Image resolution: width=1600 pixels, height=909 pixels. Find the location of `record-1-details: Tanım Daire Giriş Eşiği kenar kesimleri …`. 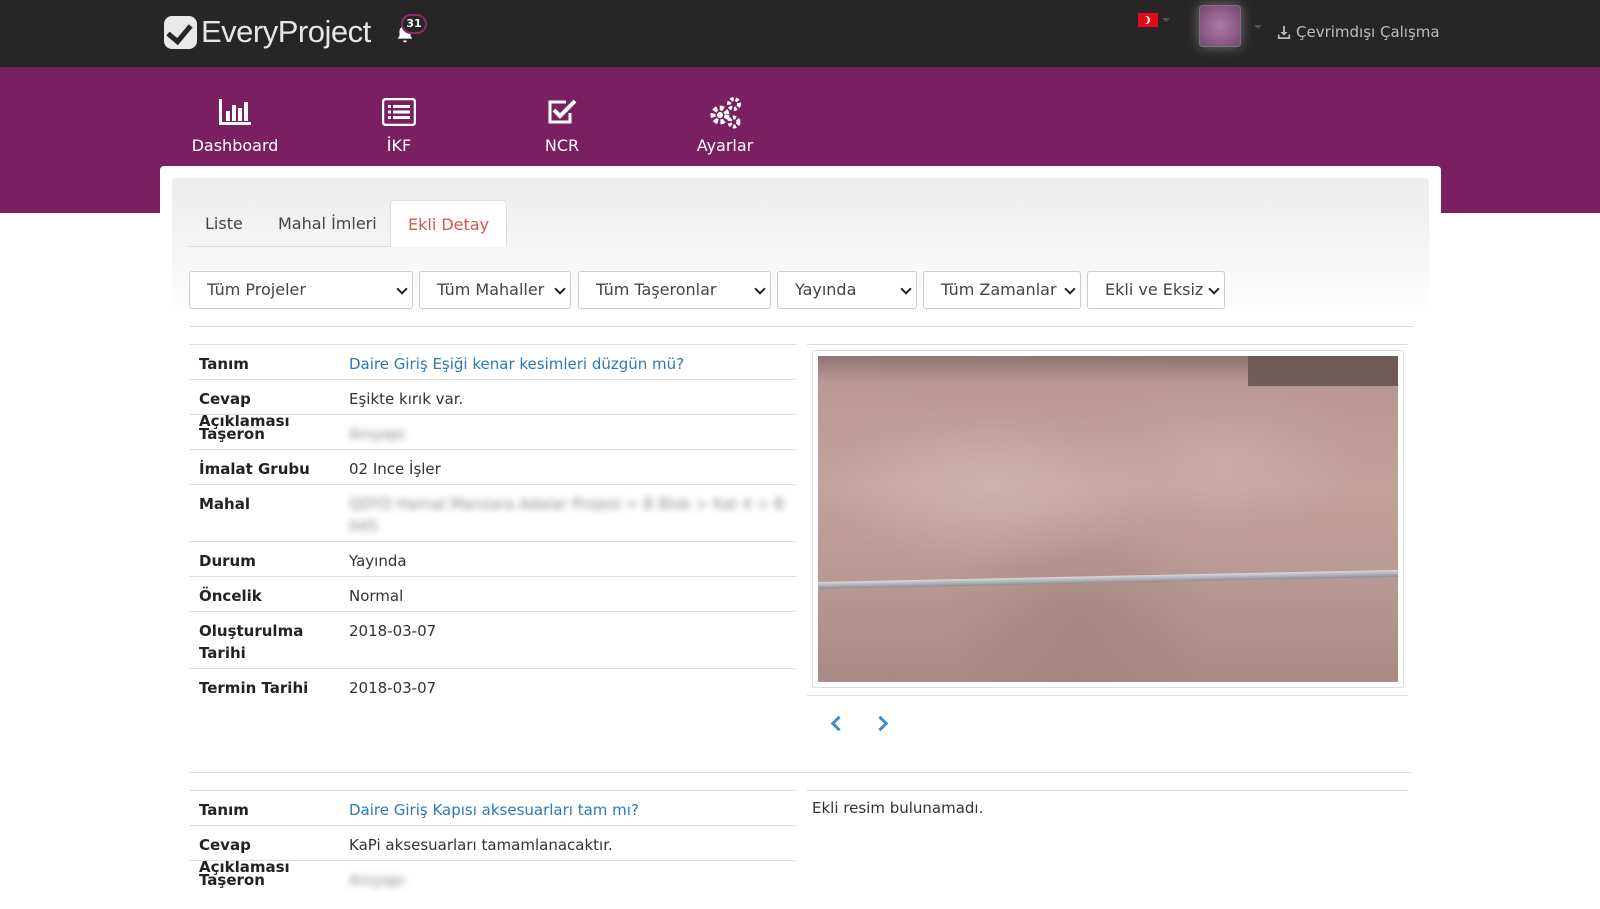

record-1-details: Tanım Daire Giriş Eşiği kenar kesimleri … is located at coordinates (492, 523).